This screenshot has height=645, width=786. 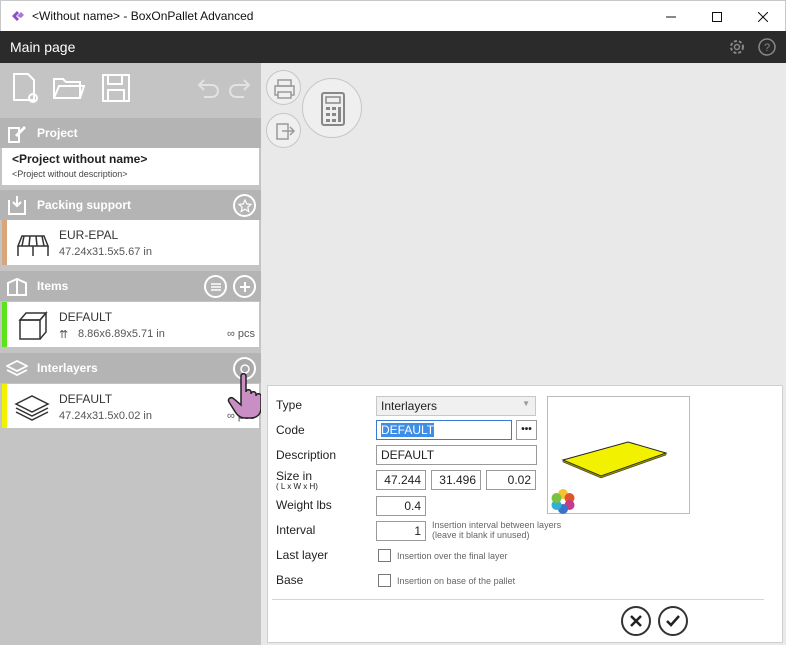 I want to click on favorite-button, so click(x=244, y=205).